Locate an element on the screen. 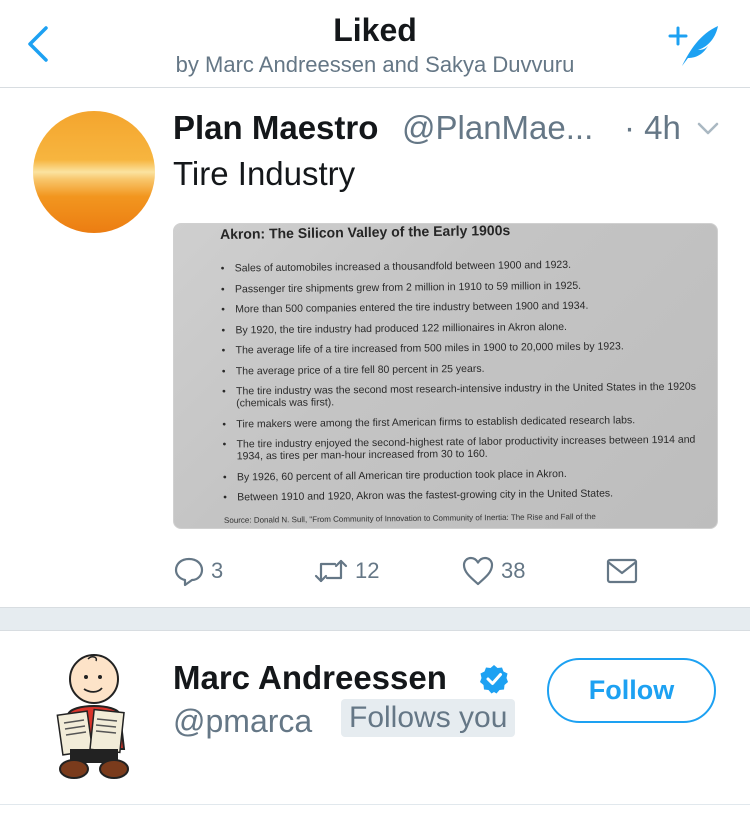 The image size is (750, 815). retweet-icon is located at coordinates (331, 571).